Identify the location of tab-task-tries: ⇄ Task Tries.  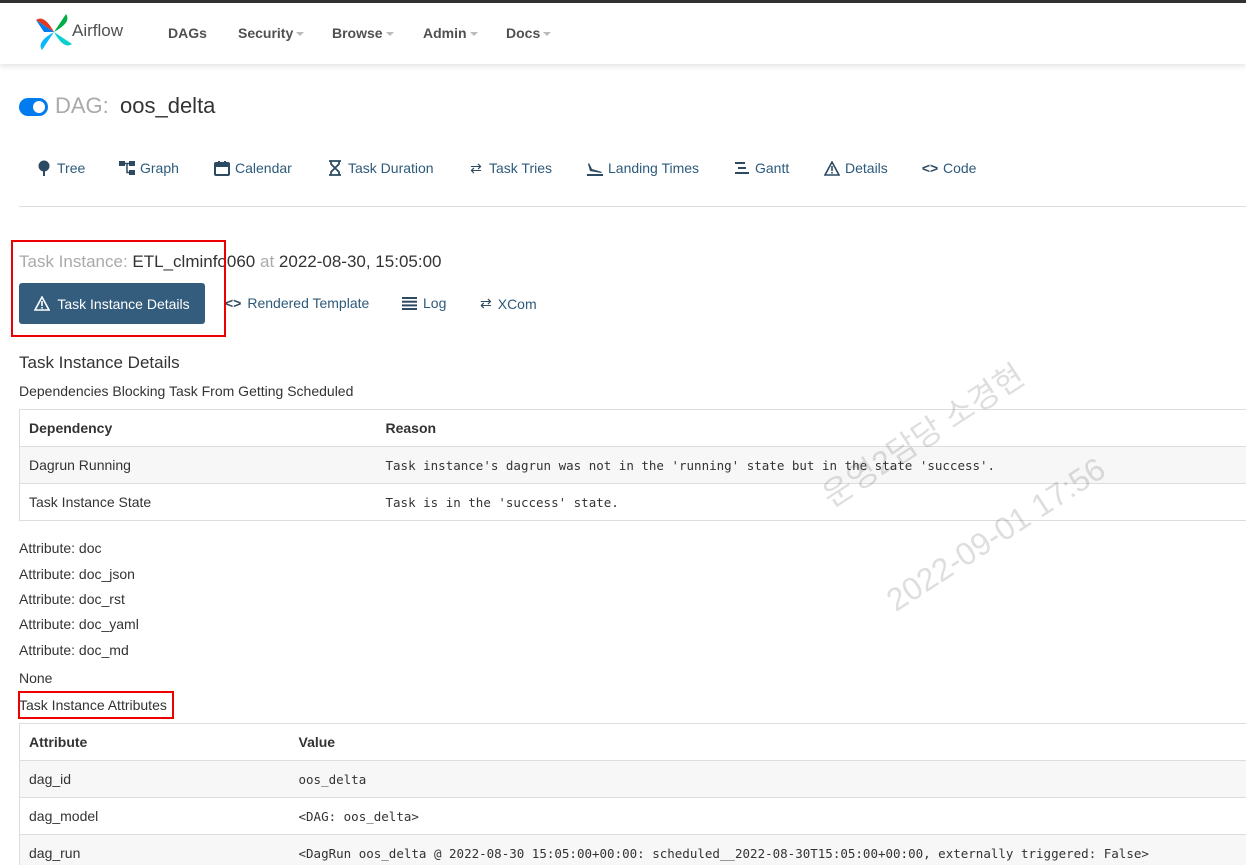
(510, 168).